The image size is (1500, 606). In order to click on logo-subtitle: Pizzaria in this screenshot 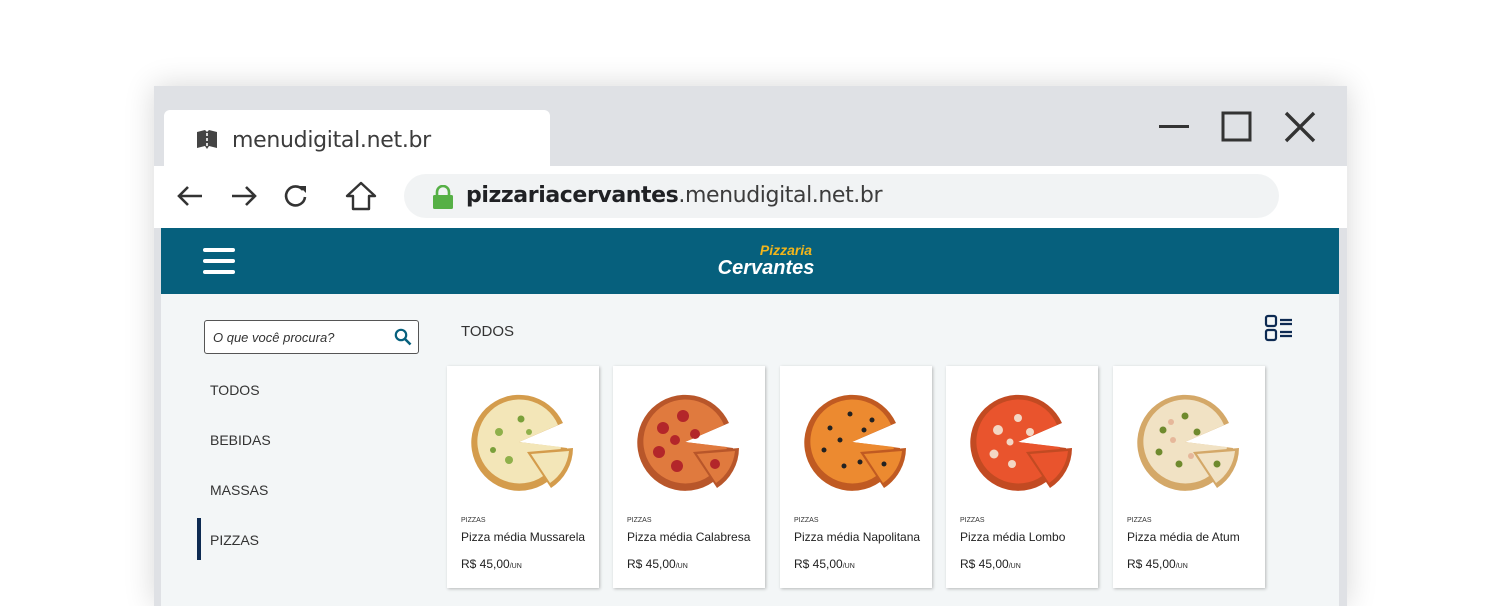, I will do `click(786, 250)`.